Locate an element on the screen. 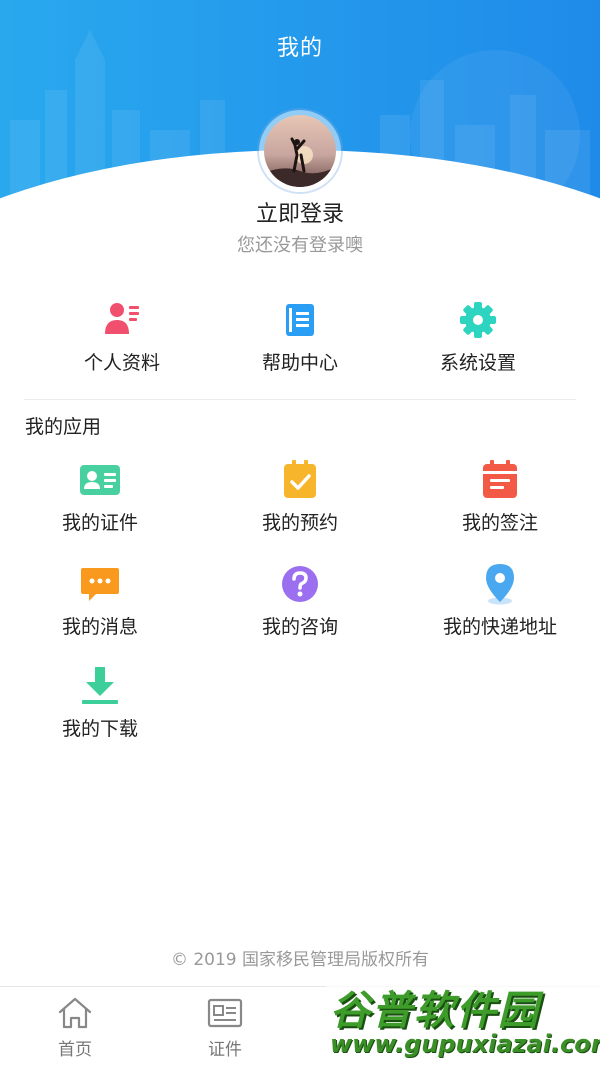 The height and width of the screenshot is (1067, 600). quick-item-settings: 系统设置 is located at coordinates (478, 337).